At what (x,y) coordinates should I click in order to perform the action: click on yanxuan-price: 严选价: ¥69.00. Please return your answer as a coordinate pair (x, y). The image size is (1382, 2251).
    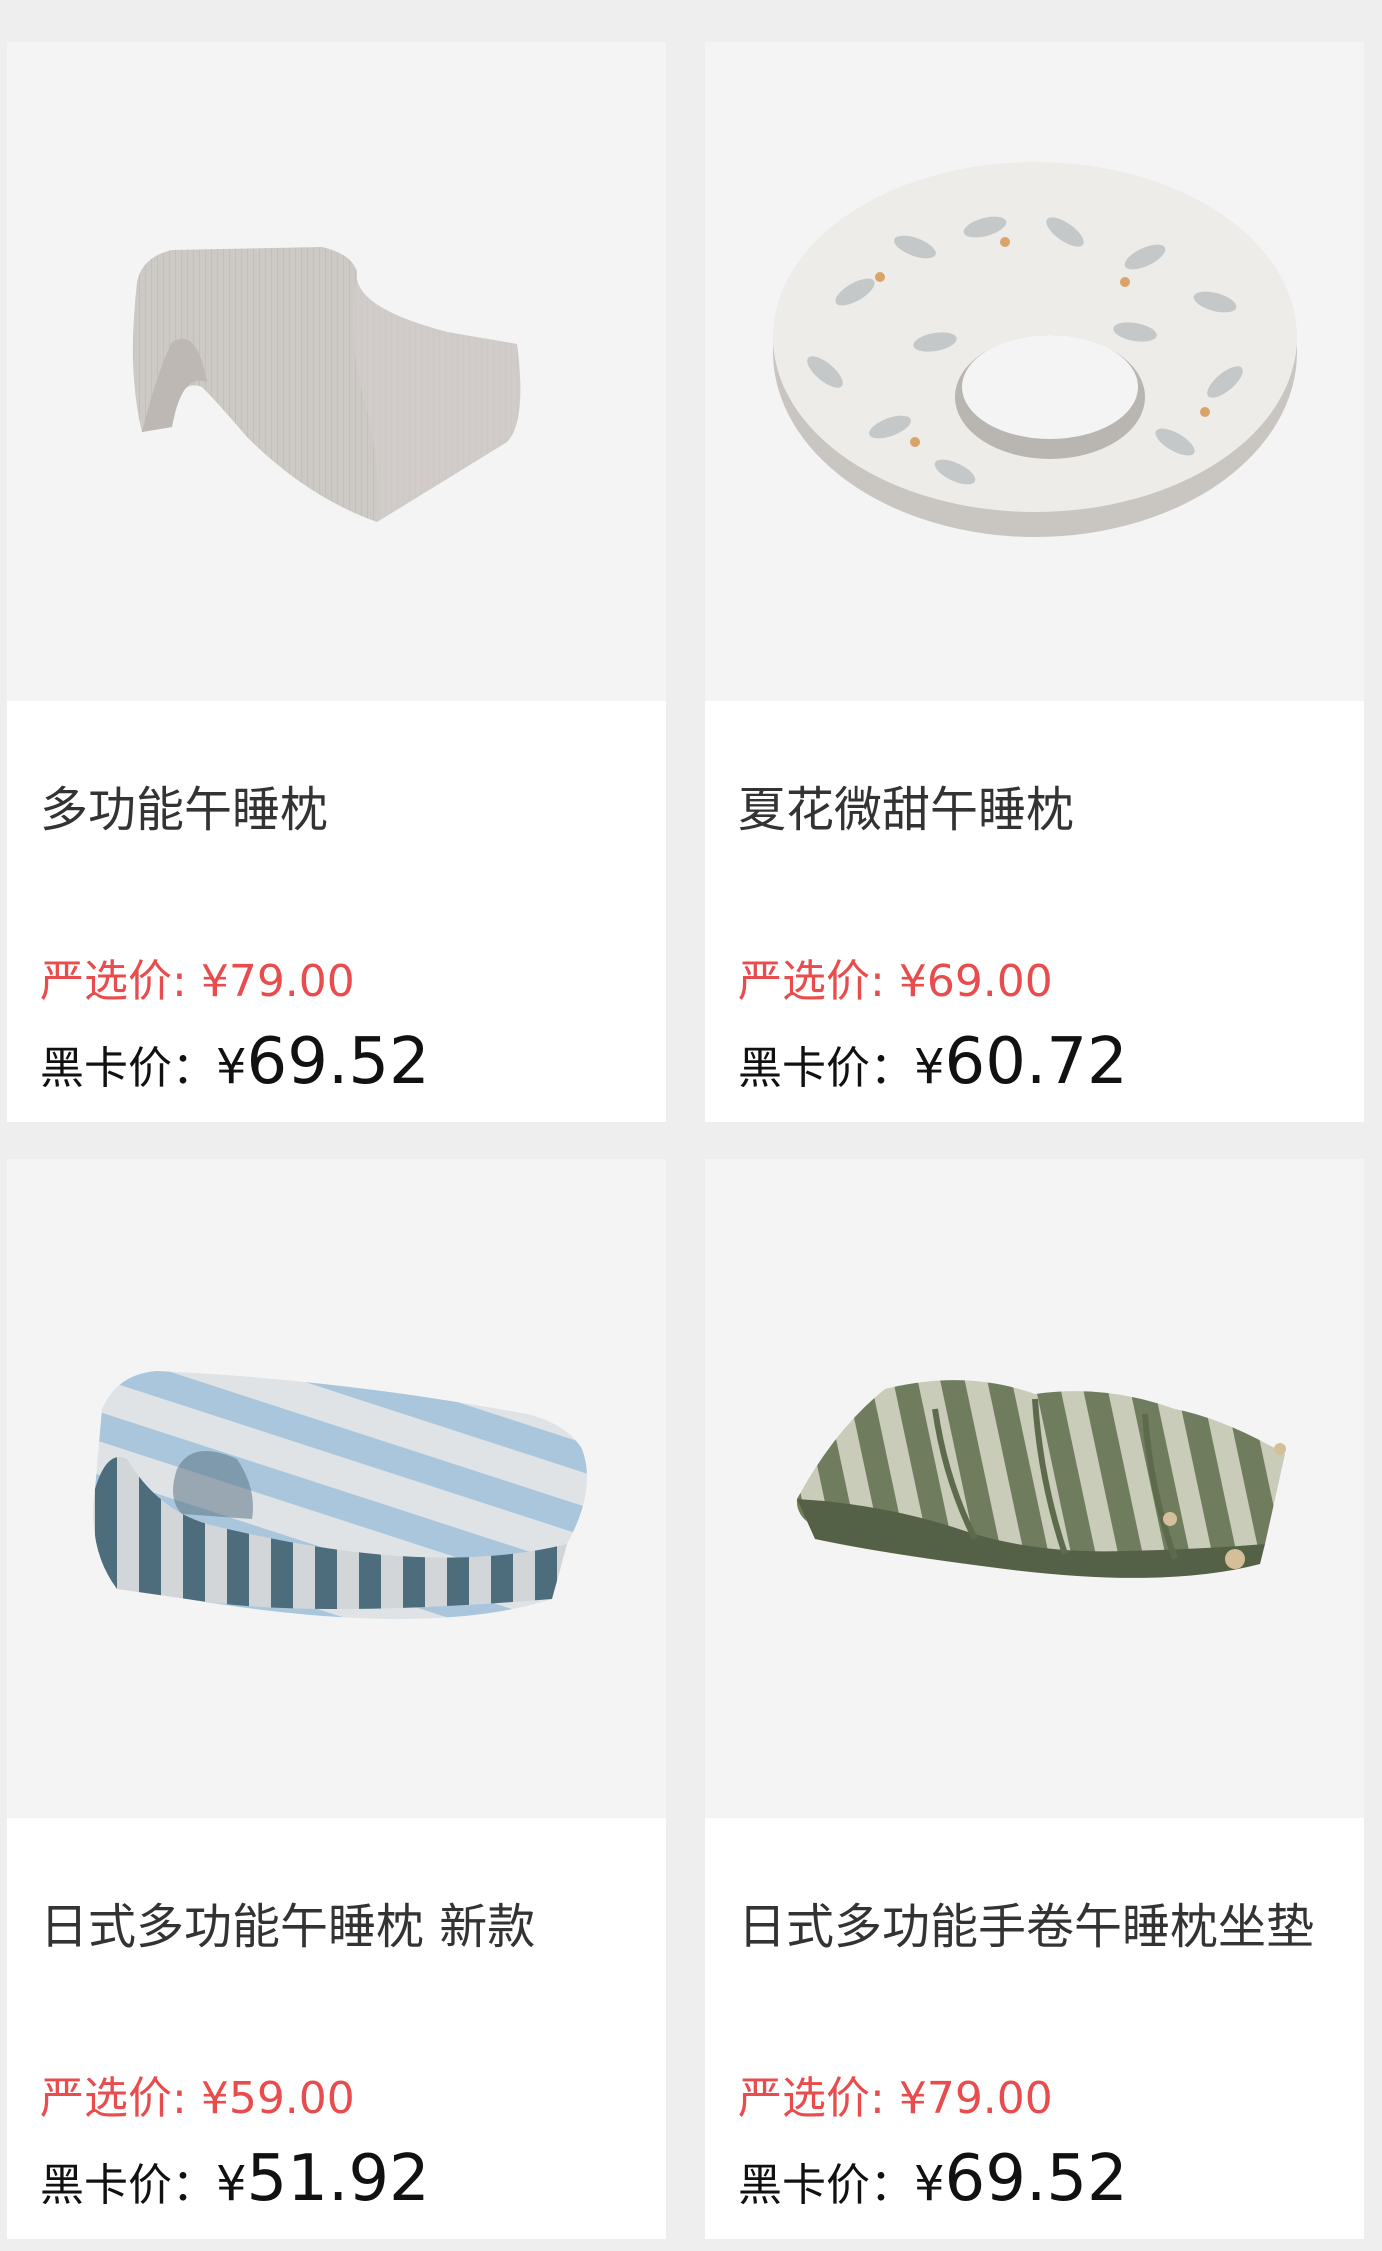
    Looking at the image, I should click on (895, 982).